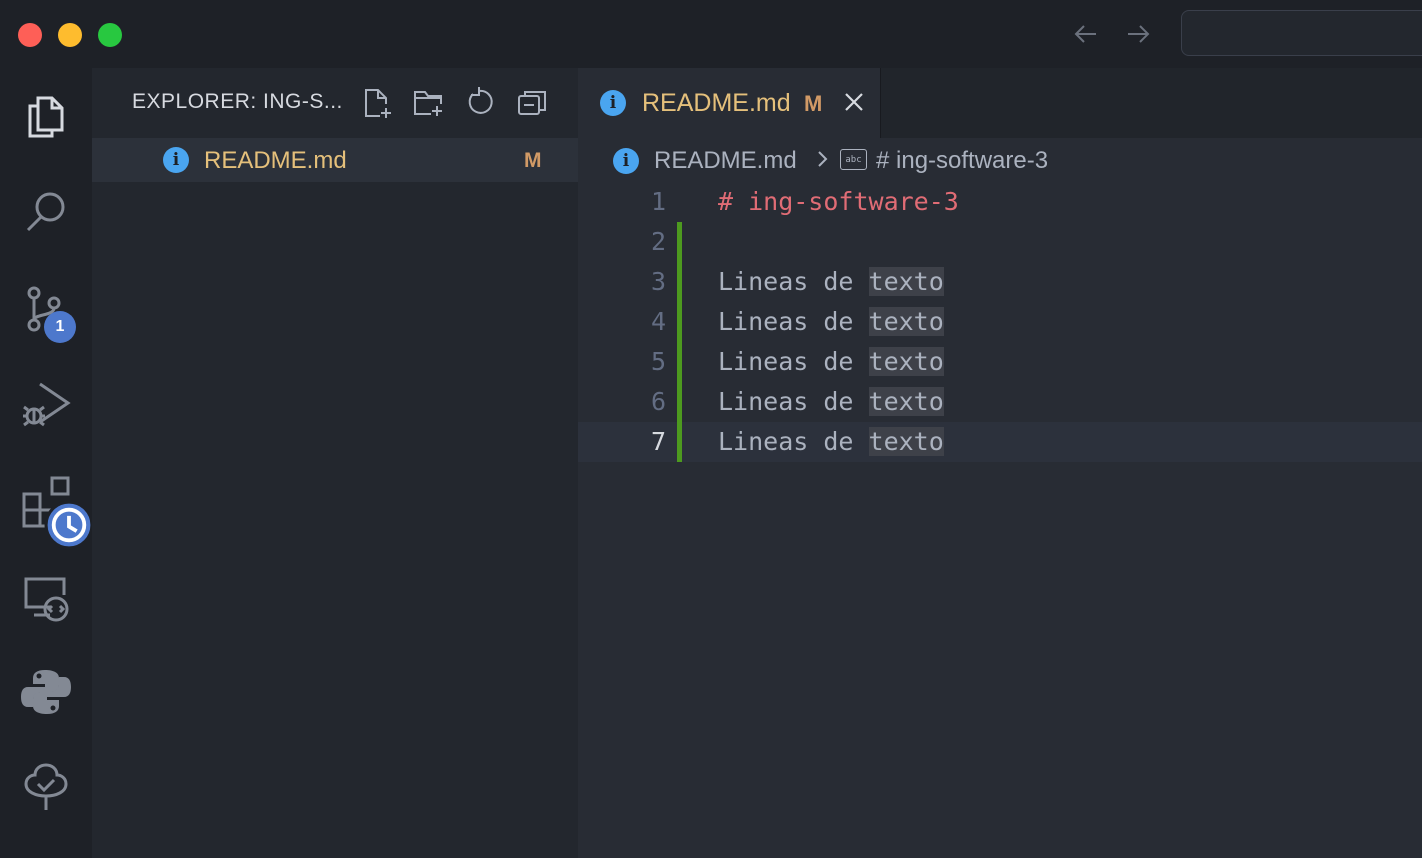 The height and width of the screenshot is (858, 1422). I want to click on line-number: 2, so click(658, 241).